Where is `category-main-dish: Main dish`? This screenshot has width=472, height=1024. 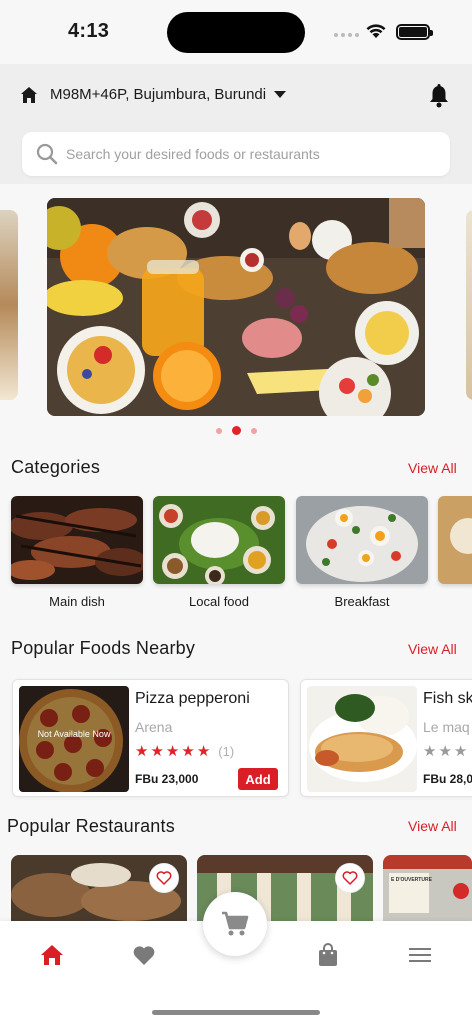 category-main-dish: Main dish is located at coordinates (77, 552).